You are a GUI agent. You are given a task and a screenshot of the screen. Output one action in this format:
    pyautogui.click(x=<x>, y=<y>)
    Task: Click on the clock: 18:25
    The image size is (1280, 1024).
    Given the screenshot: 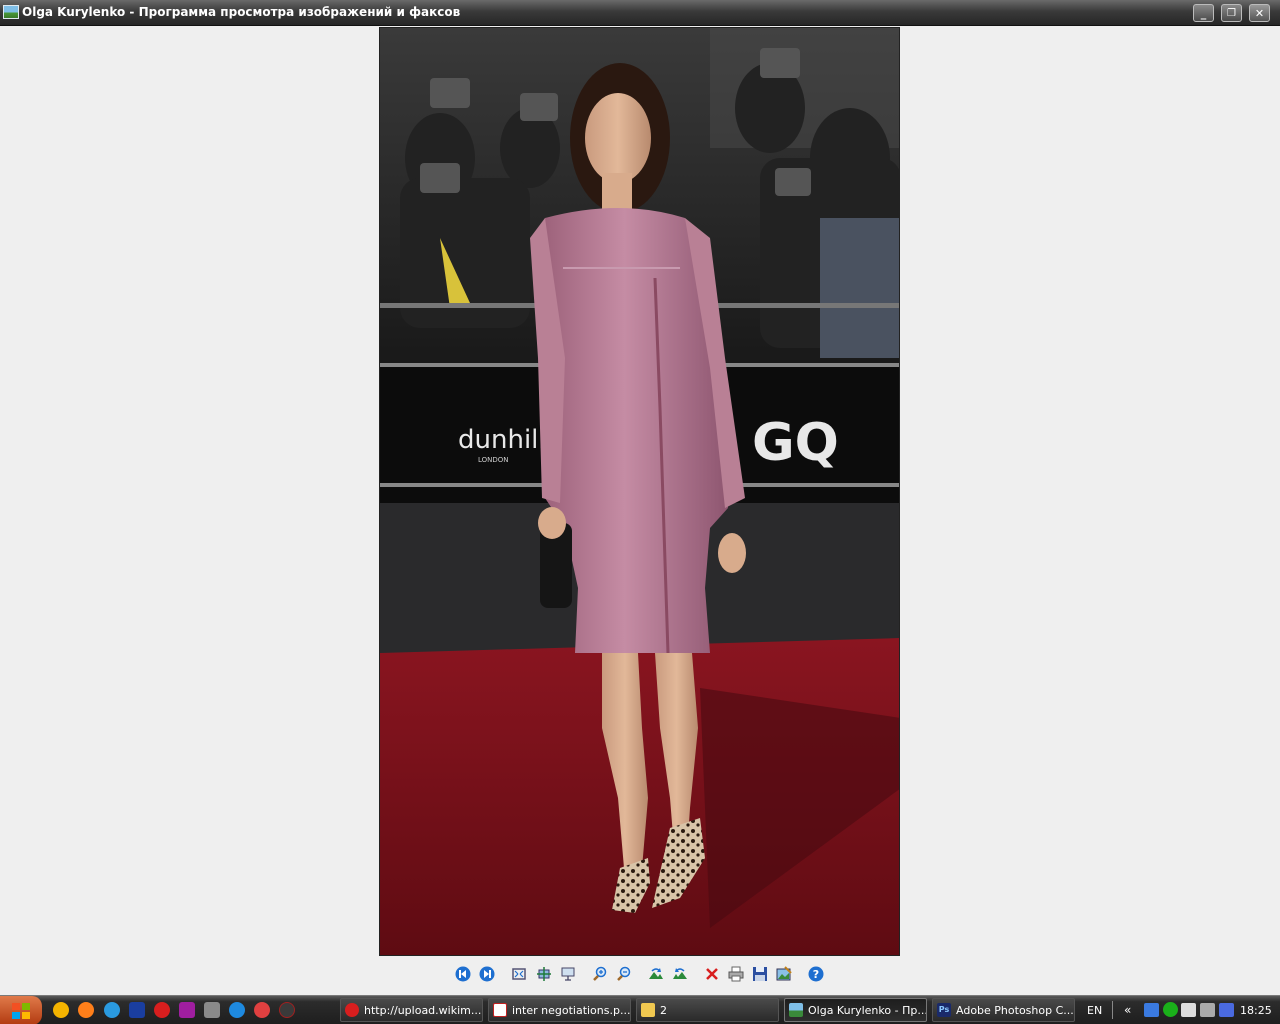 What is the action you would take?
    pyautogui.click(x=1256, y=1010)
    